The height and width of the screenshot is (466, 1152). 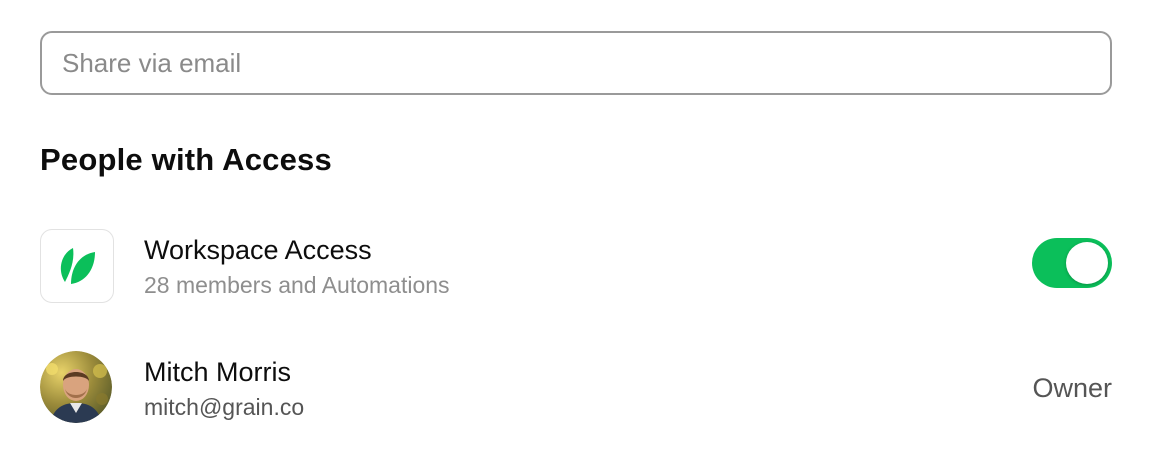 What do you see at coordinates (576, 63) in the screenshot?
I see `share-email-input` at bounding box center [576, 63].